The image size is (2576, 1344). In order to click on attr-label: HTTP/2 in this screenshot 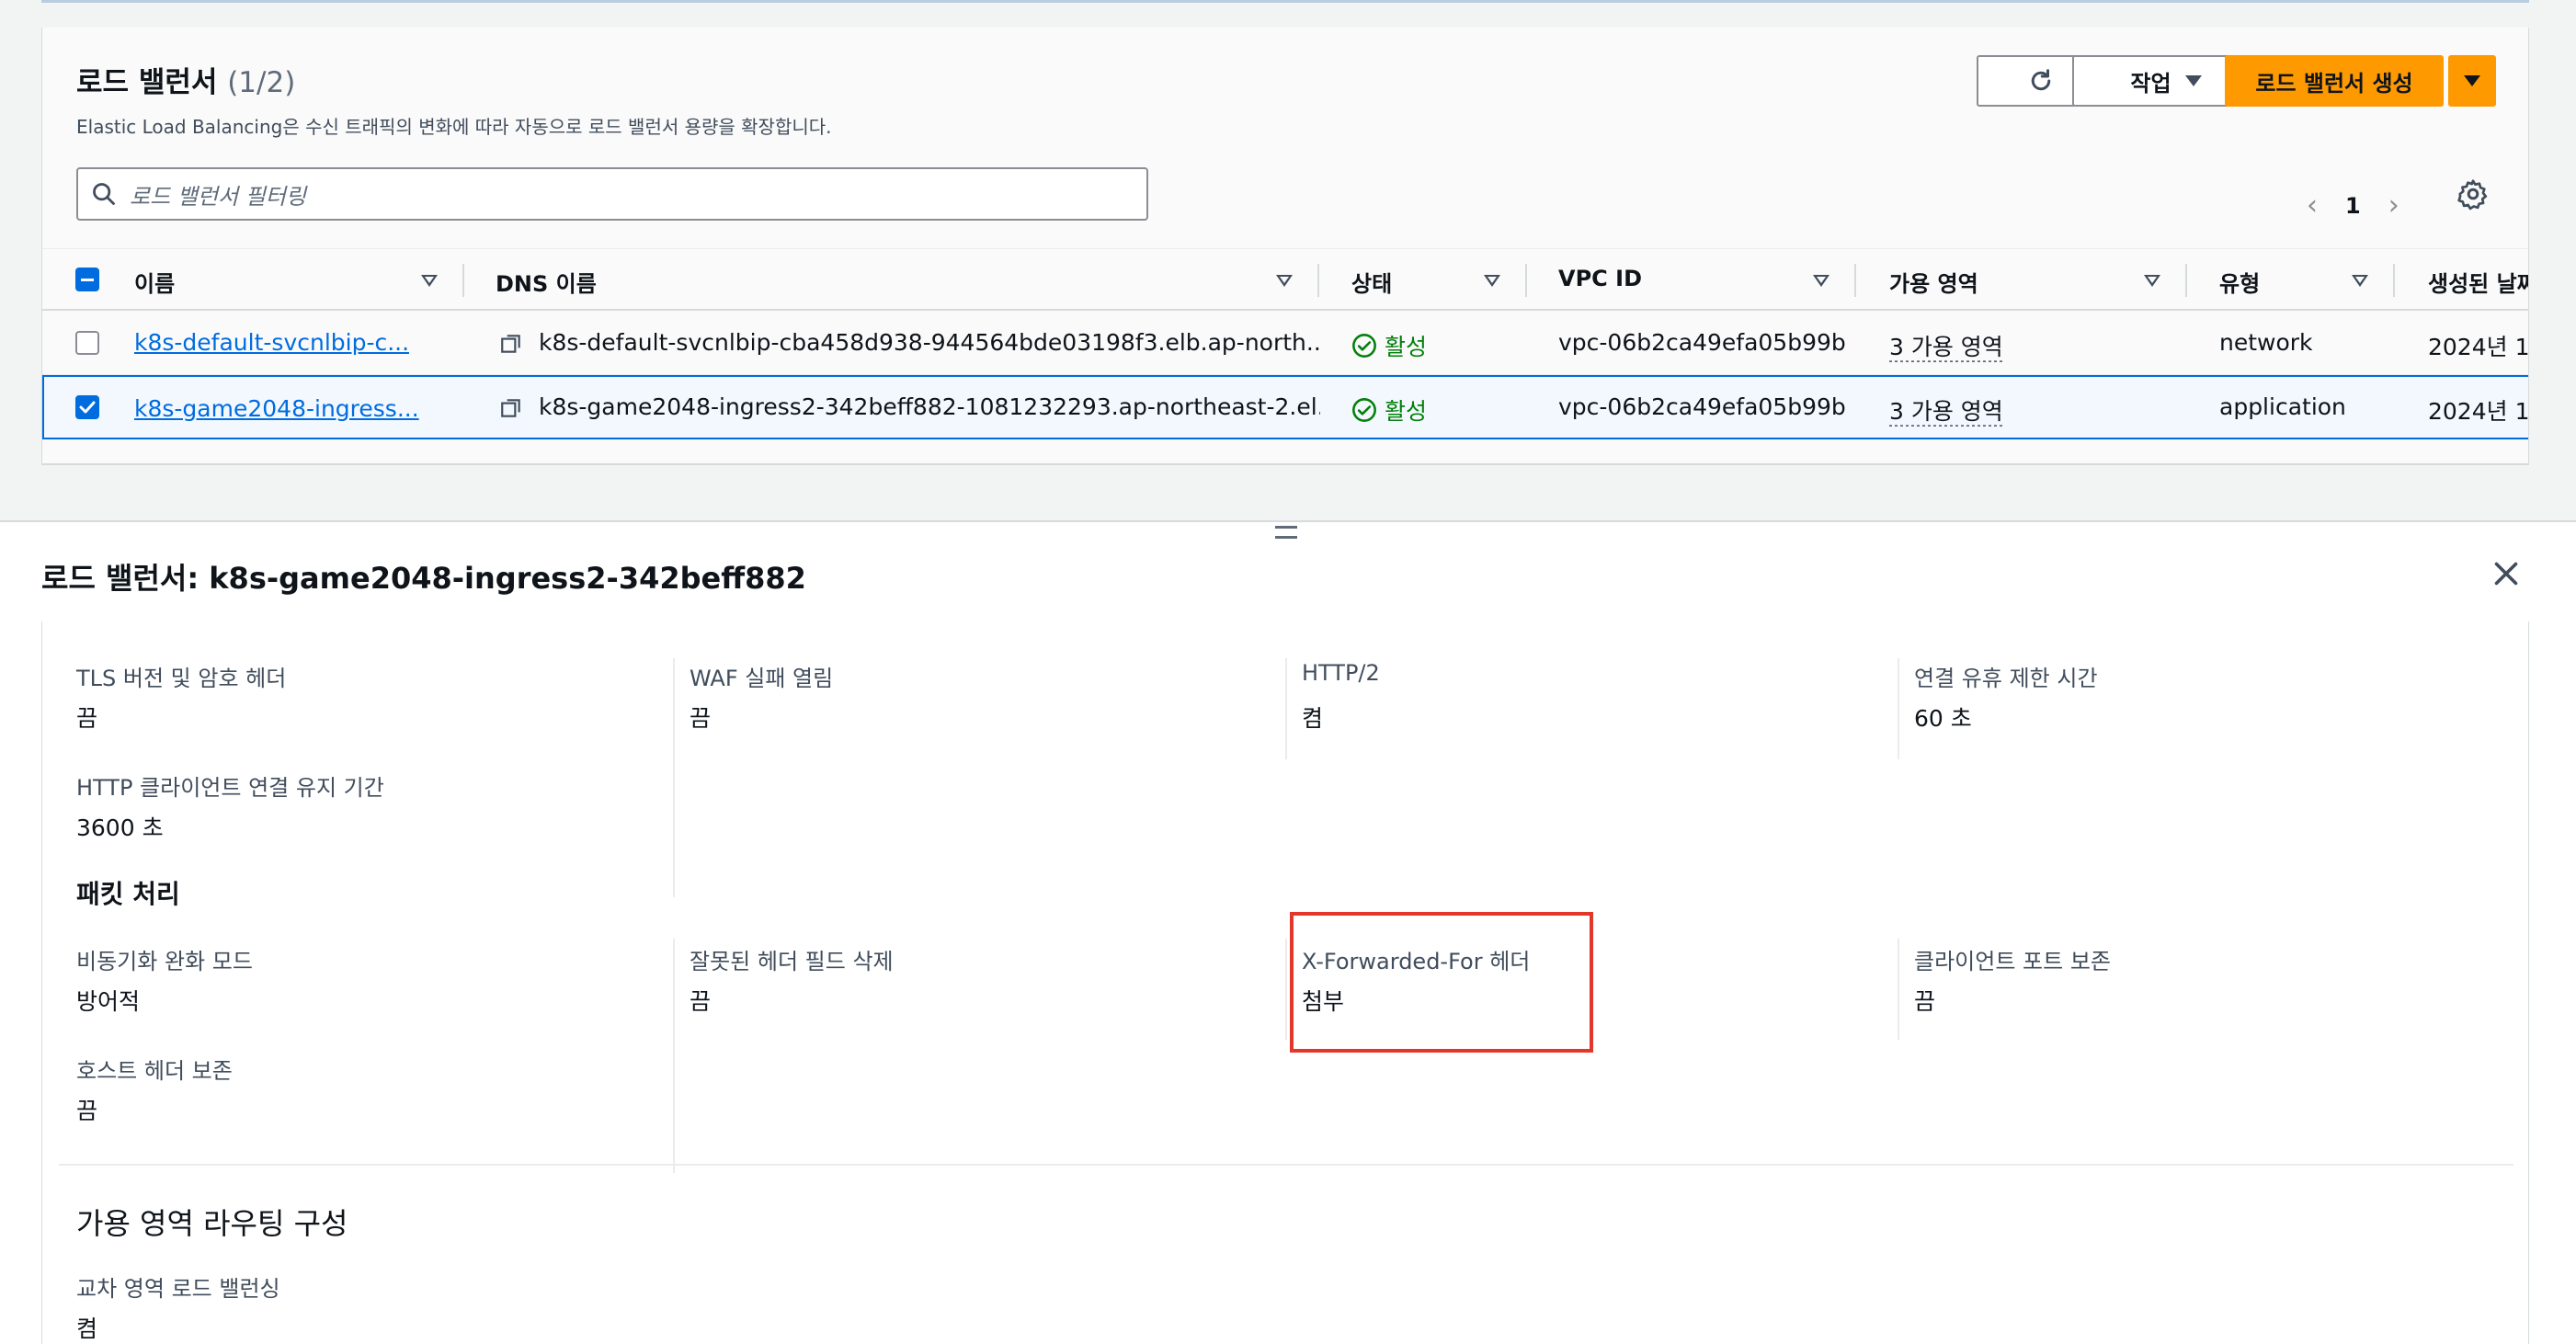, I will do `click(1341, 673)`.